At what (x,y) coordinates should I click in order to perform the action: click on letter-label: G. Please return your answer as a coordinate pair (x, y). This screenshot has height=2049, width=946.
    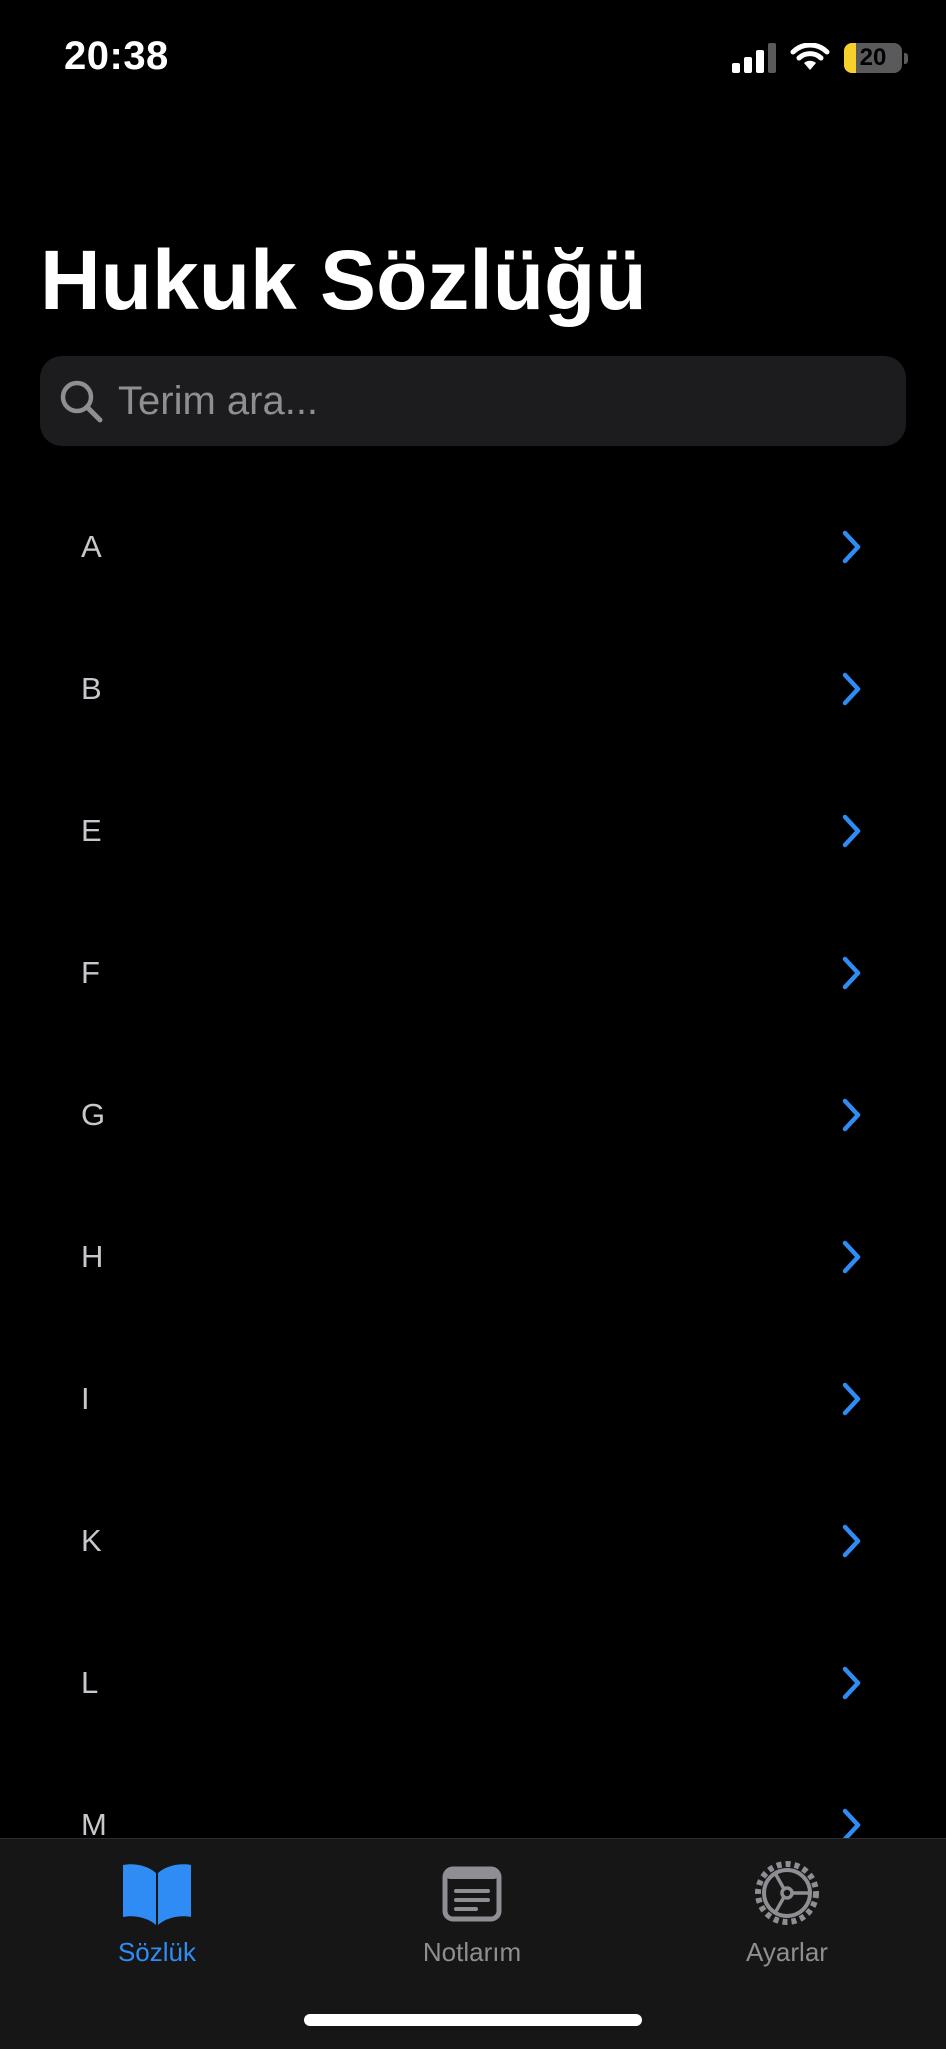
    Looking at the image, I should click on (93, 1114).